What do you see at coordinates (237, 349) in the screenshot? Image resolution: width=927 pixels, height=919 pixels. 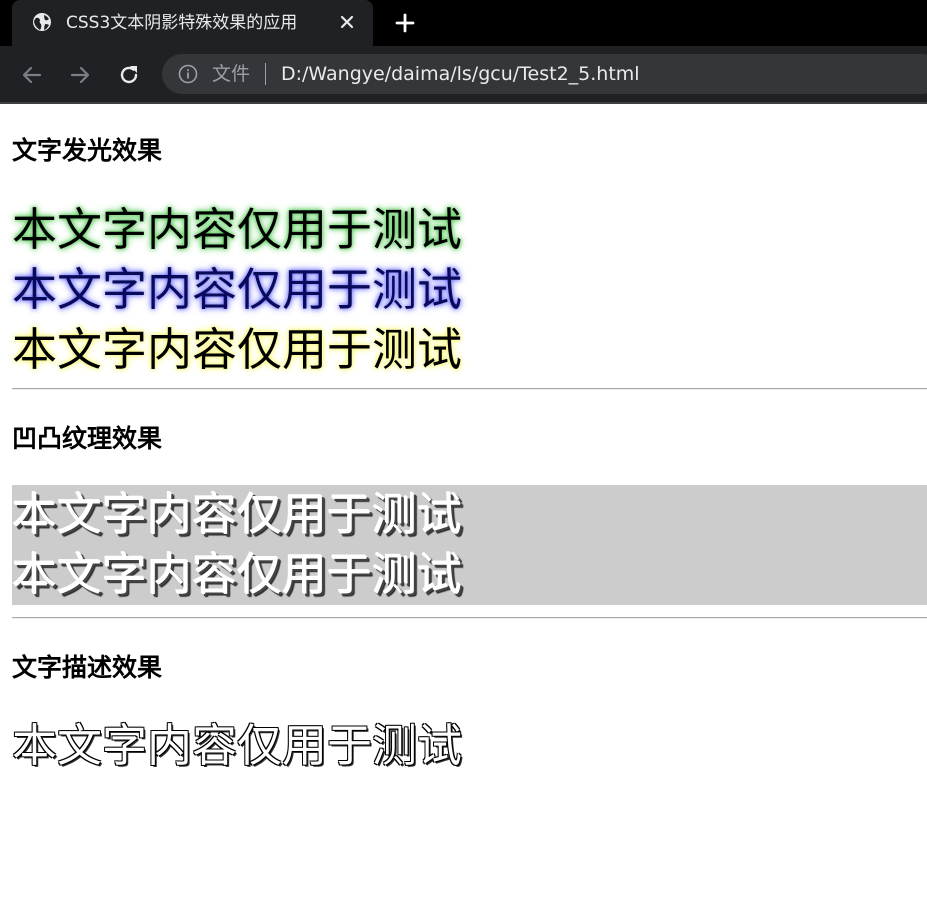 I see `glow-text-yellow: 本文字内容仅用于测试` at bounding box center [237, 349].